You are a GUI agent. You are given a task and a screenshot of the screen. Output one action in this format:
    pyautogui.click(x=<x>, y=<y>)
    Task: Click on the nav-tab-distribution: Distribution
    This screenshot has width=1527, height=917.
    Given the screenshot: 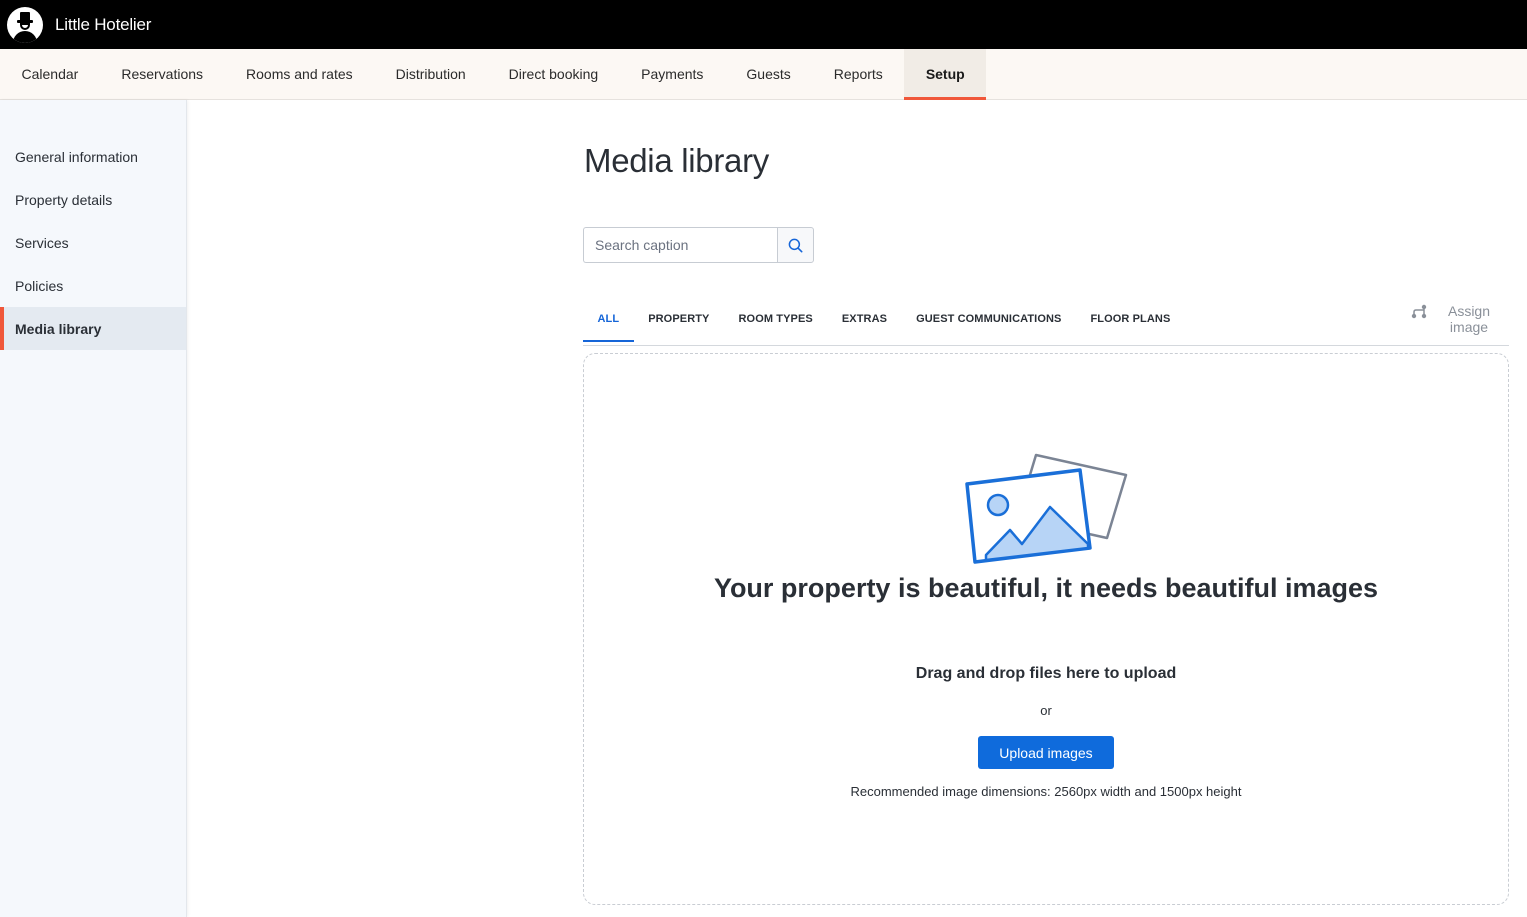 What is the action you would take?
    pyautogui.click(x=430, y=74)
    